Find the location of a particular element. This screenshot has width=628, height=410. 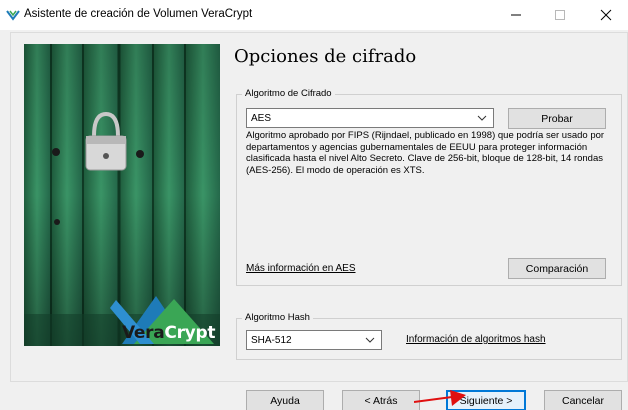

brand-part-vera: Vera is located at coordinates (143, 333).